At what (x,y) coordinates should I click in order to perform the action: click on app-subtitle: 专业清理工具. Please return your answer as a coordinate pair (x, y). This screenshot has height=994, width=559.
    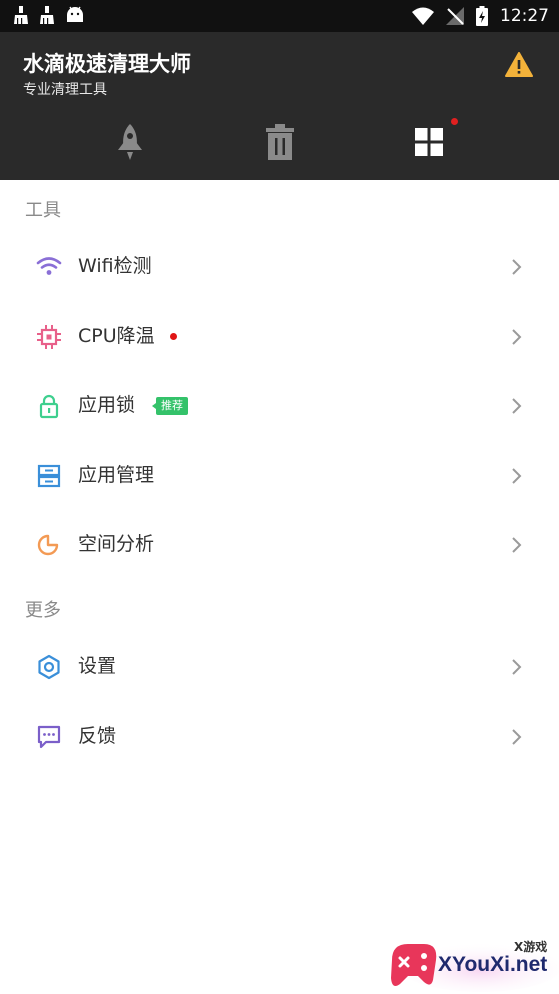
    Looking at the image, I should click on (65, 90).